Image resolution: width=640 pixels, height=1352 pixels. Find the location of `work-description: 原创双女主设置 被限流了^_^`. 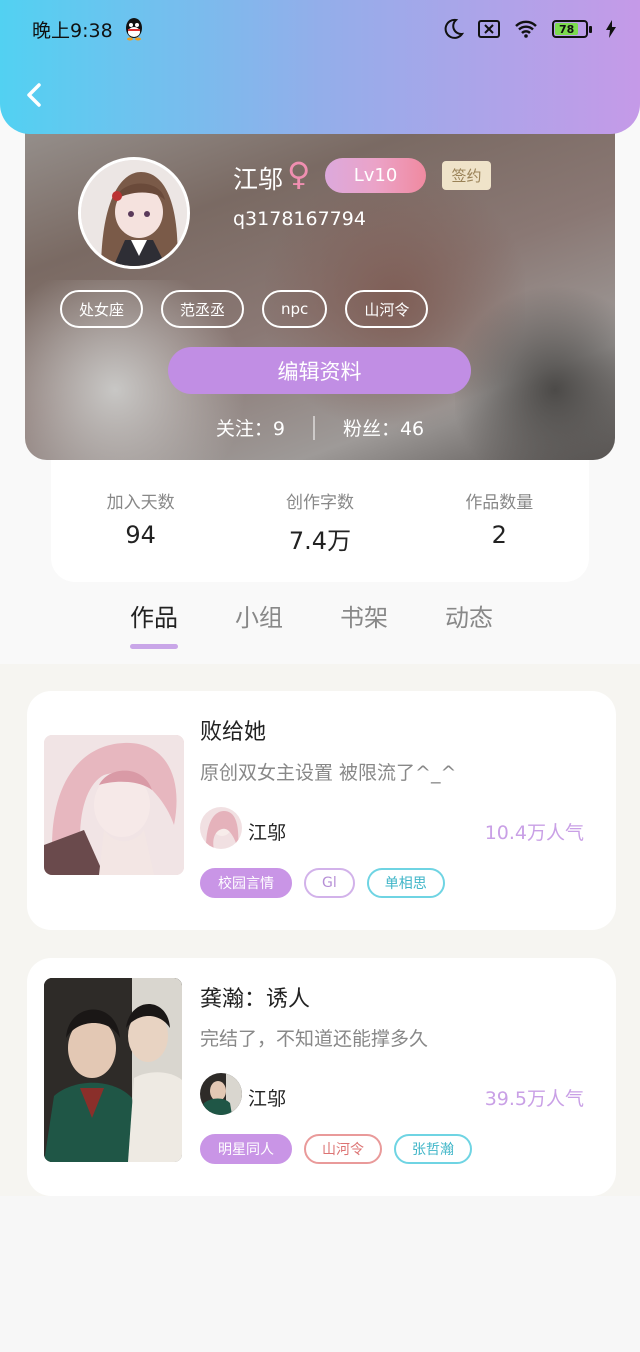

work-description: 原创双女主设置 被限流了^_^ is located at coordinates (328, 773).